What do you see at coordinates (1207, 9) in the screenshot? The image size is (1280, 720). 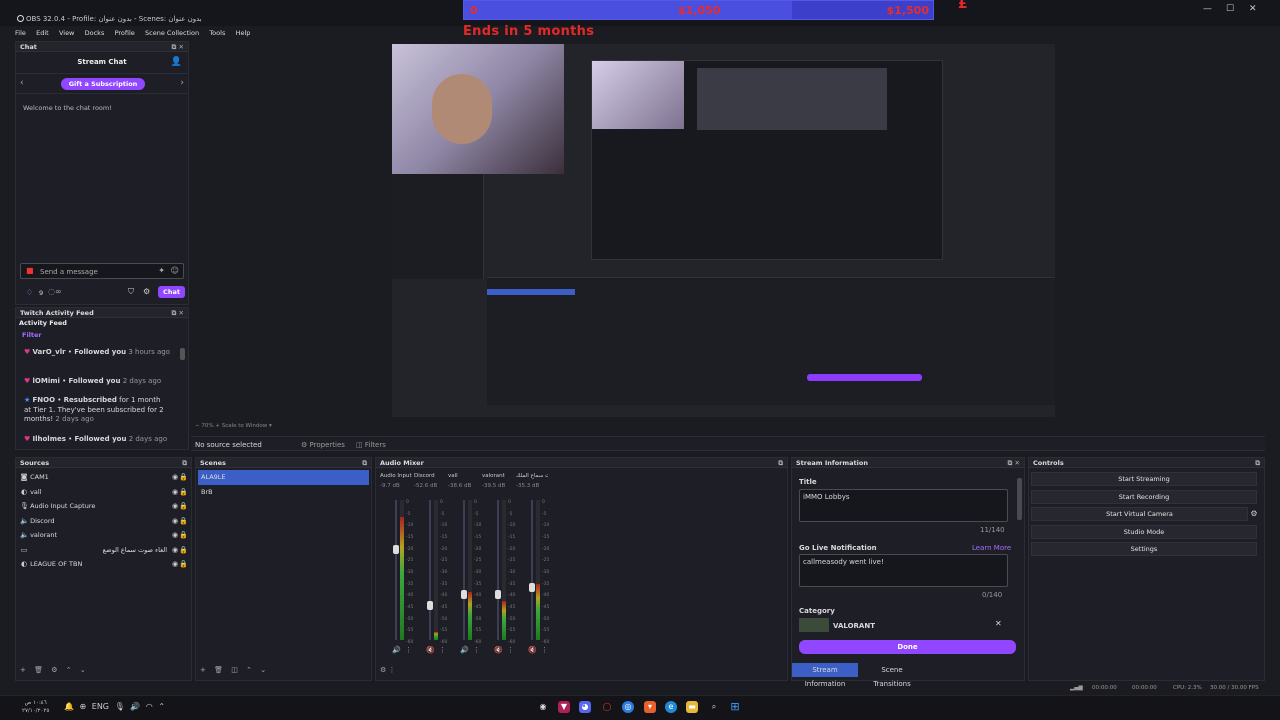 I see `minimize-button: —` at bounding box center [1207, 9].